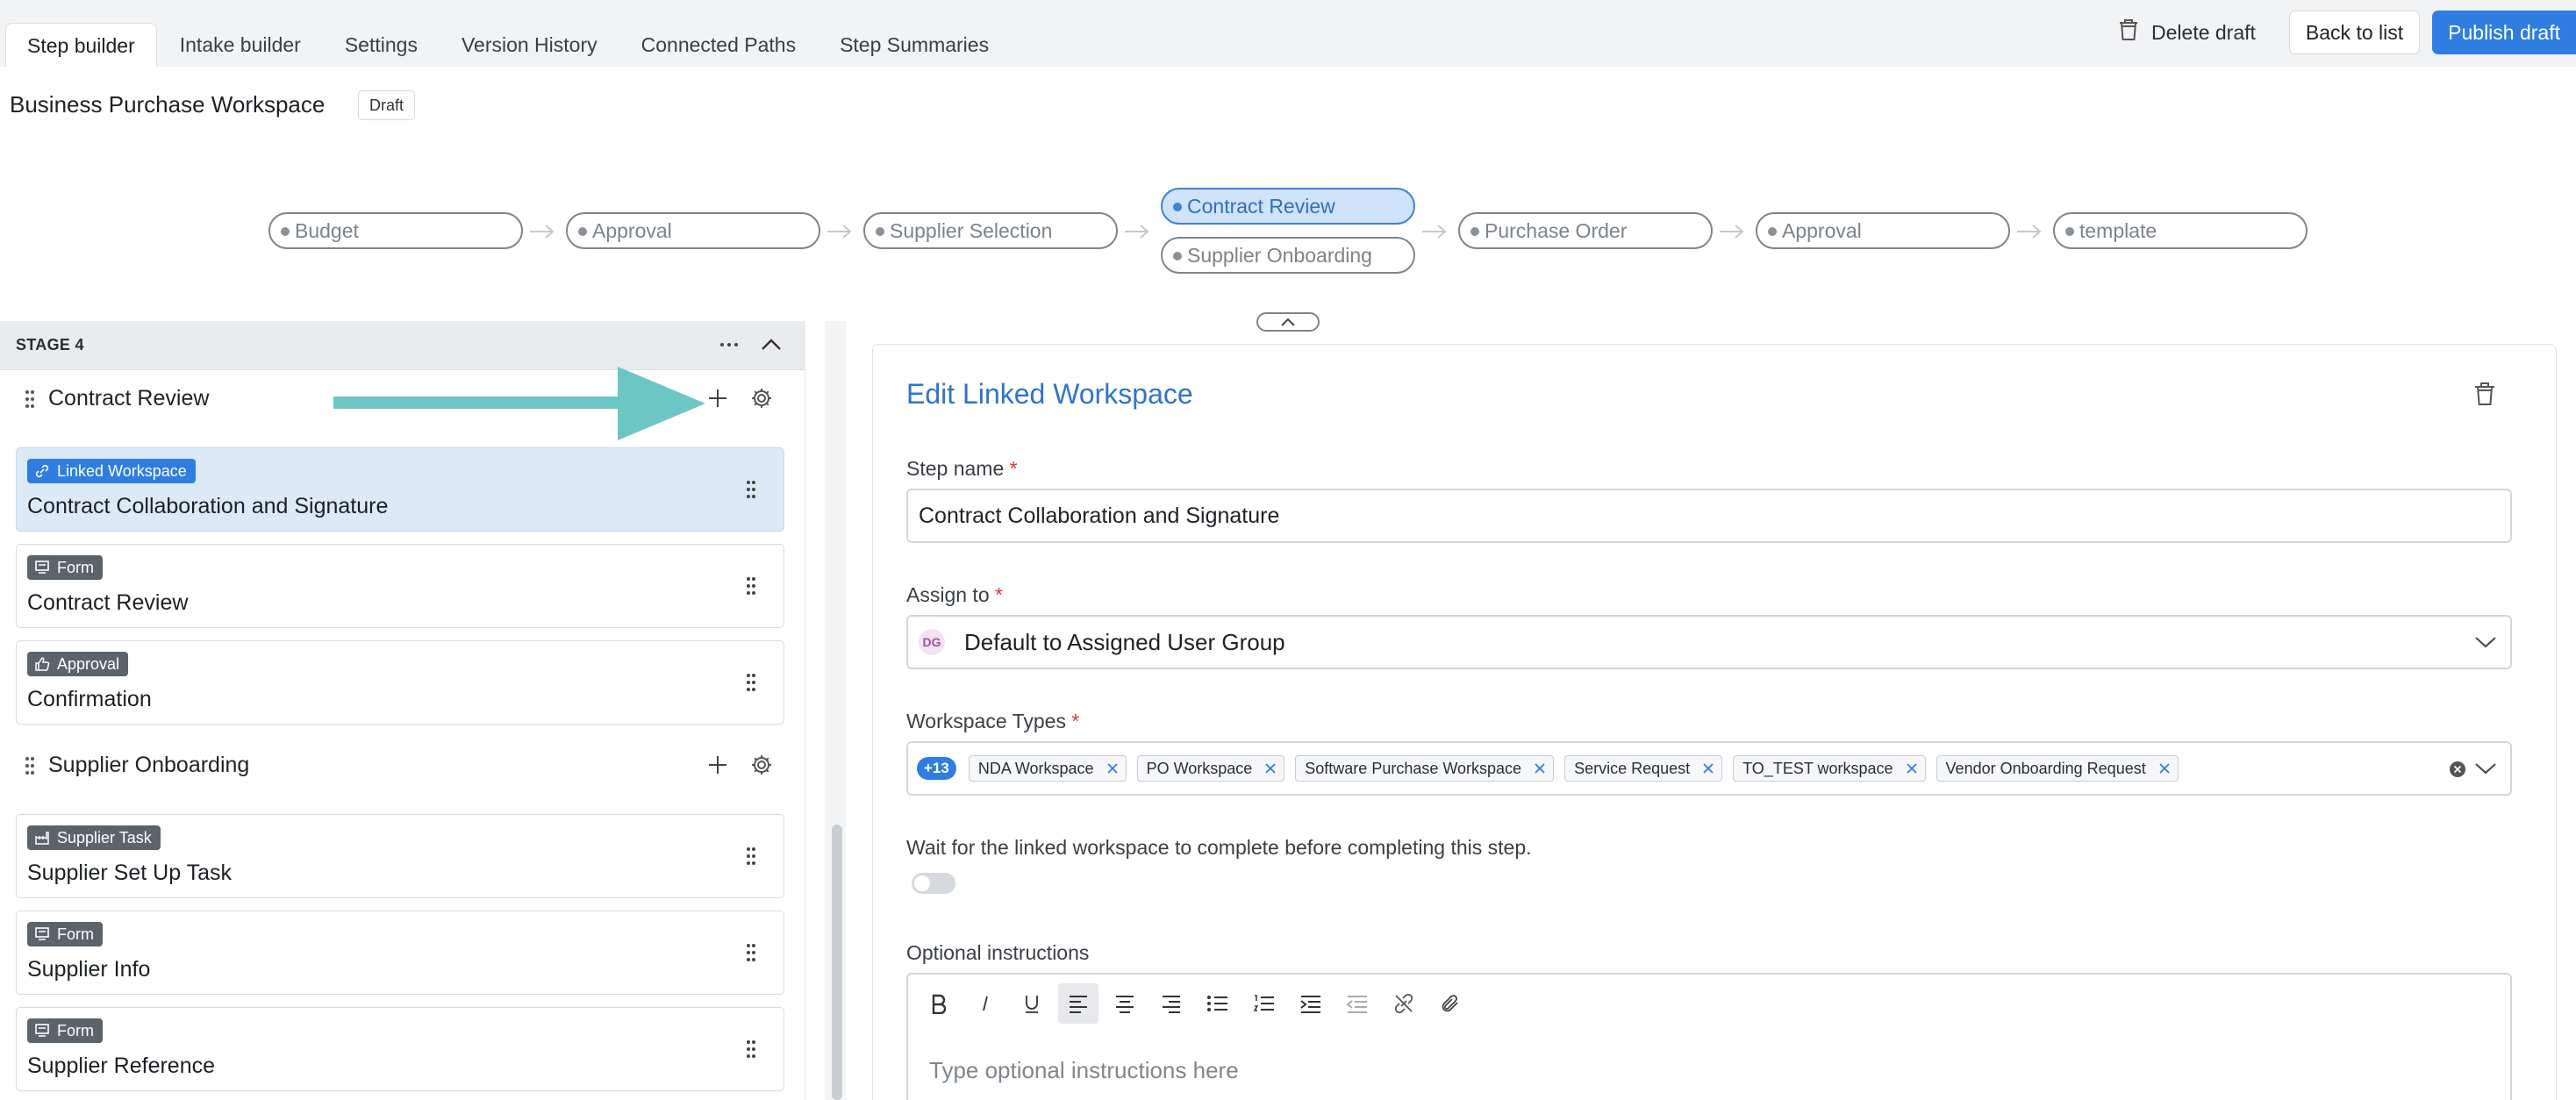 The image size is (2576, 1100). What do you see at coordinates (1078, 1003) in the screenshot?
I see `align-left-icon` at bounding box center [1078, 1003].